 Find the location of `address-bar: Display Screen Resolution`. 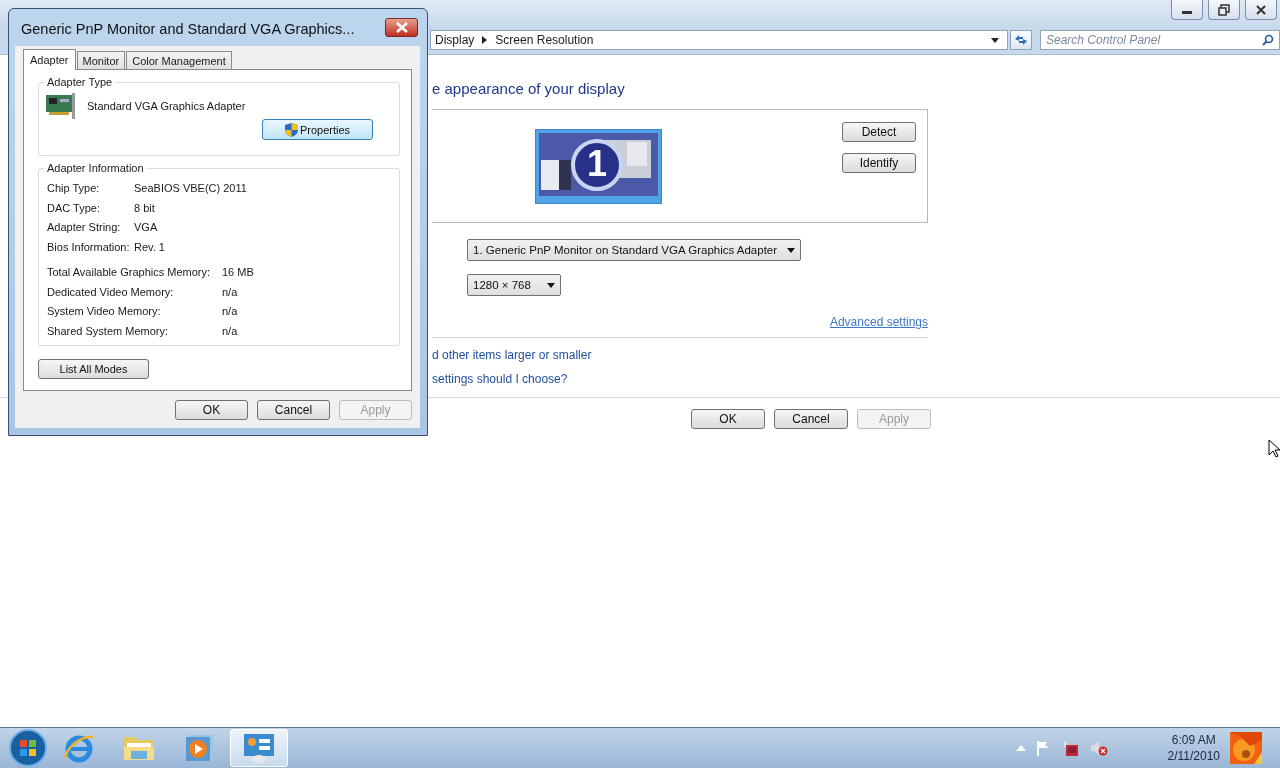

address-bar: Display Screen Resolution is located at coordinates (719, 40).